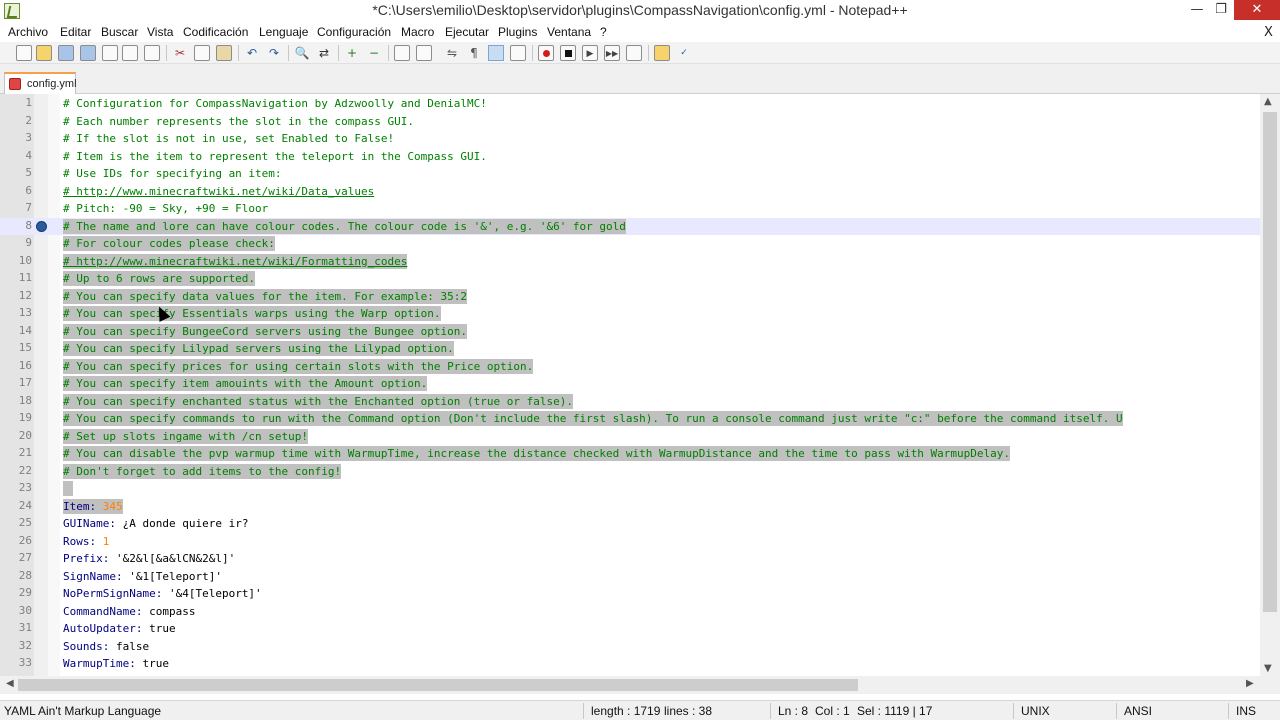  What do you see at coordinates (417, 32) in the screenshot?
I see `menu-macro: Macro` at bounding box center [417, 32].